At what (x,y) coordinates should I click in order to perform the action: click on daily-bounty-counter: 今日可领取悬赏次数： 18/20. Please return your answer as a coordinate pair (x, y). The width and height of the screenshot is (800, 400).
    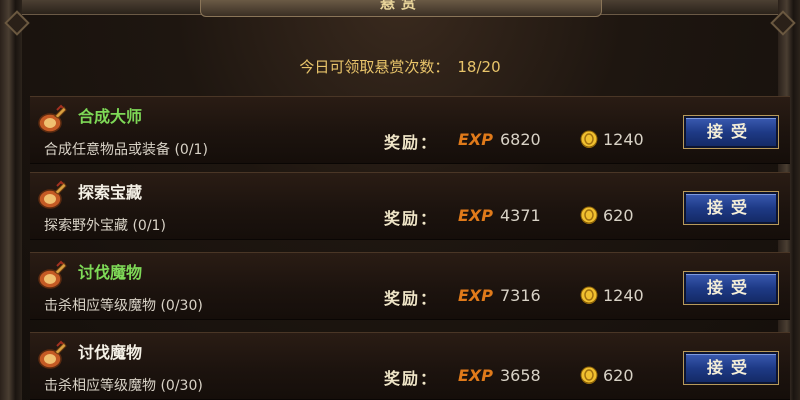
    Looking at the image, I should click on (400, 66).